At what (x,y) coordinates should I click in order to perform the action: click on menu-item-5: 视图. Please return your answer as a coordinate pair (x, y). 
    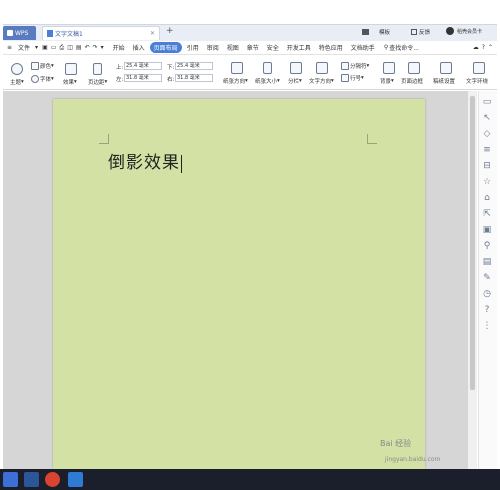
    Looking at the image, I should click on (233, 47).